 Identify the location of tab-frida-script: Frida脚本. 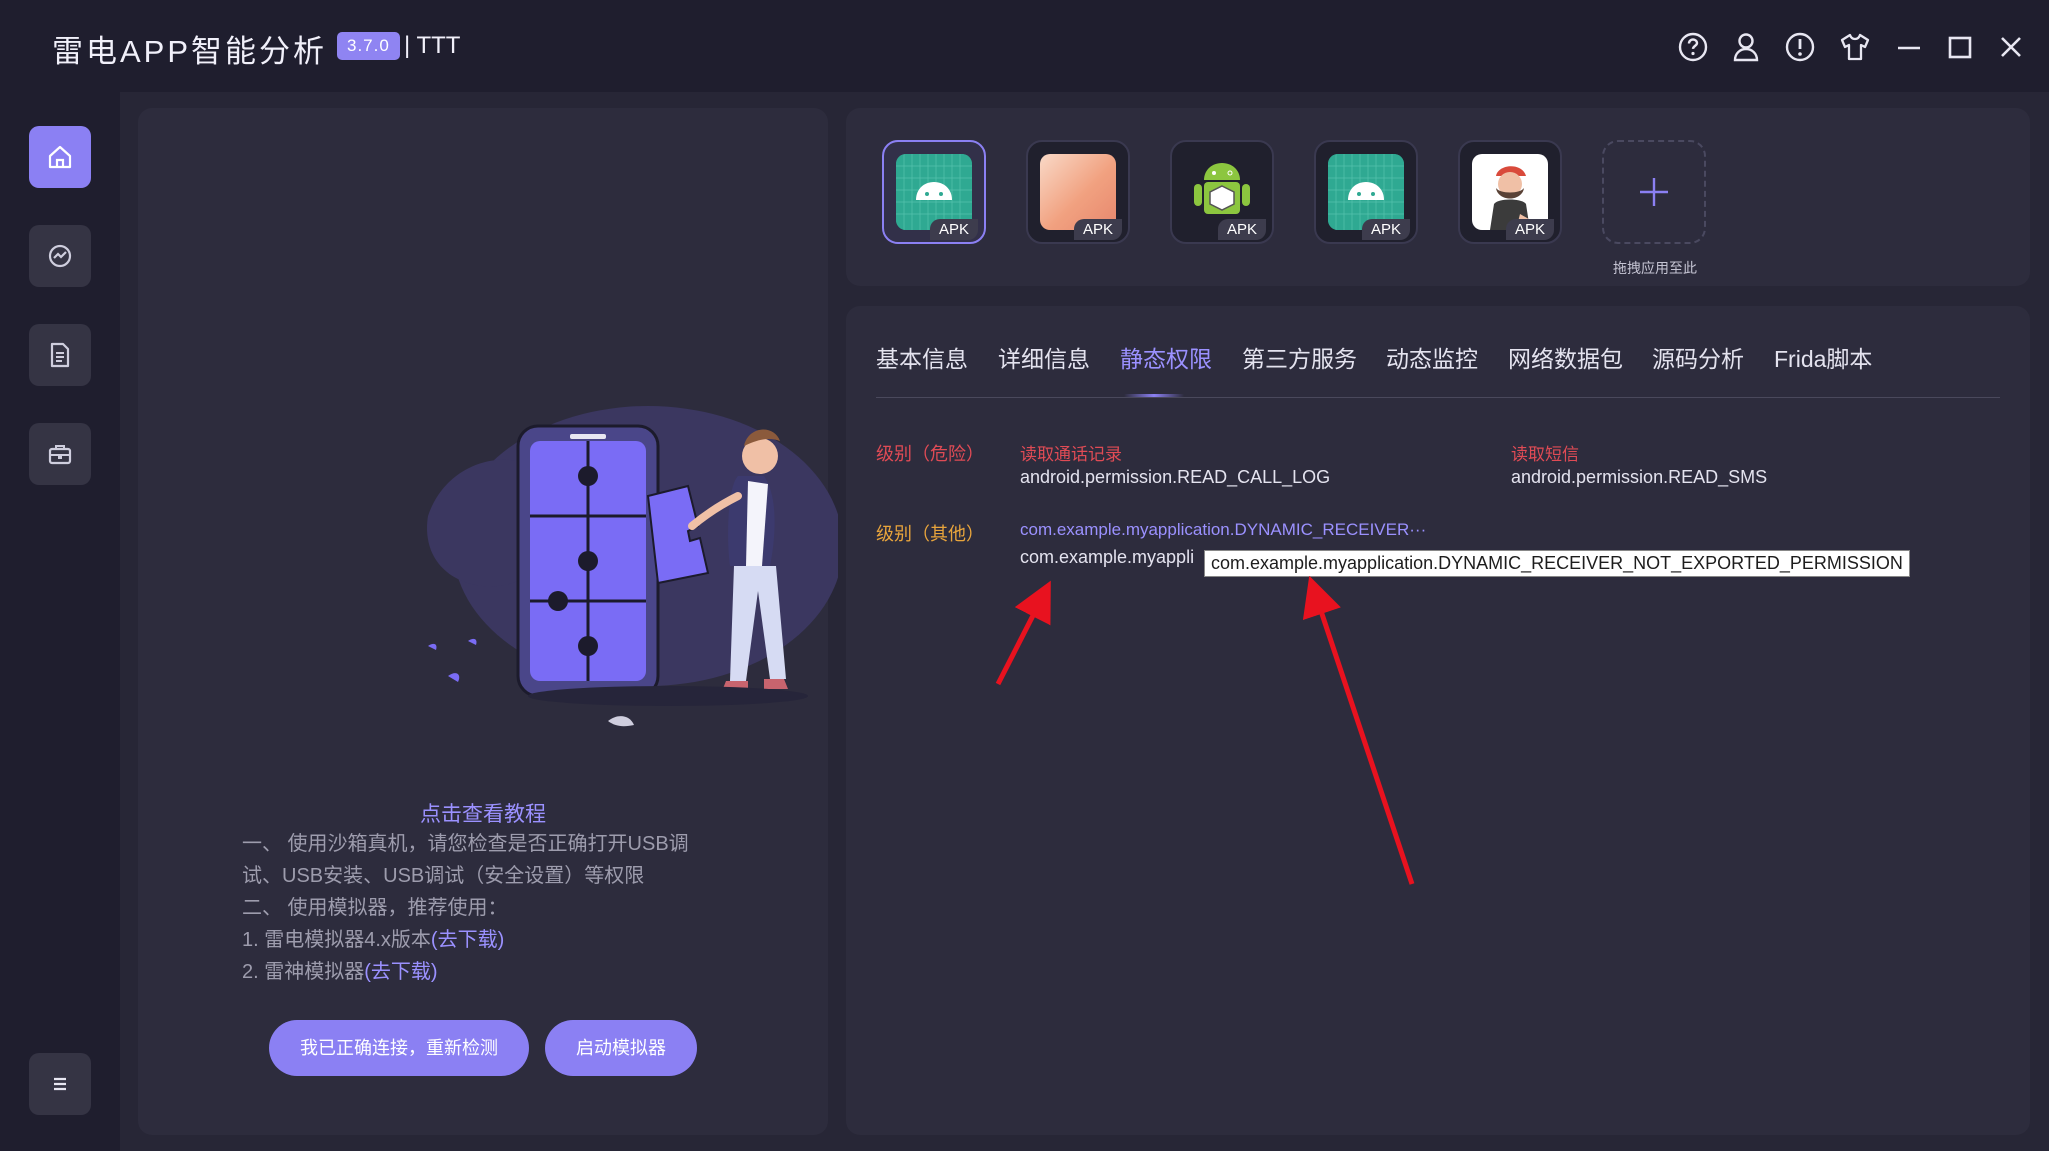
(1823, 357).